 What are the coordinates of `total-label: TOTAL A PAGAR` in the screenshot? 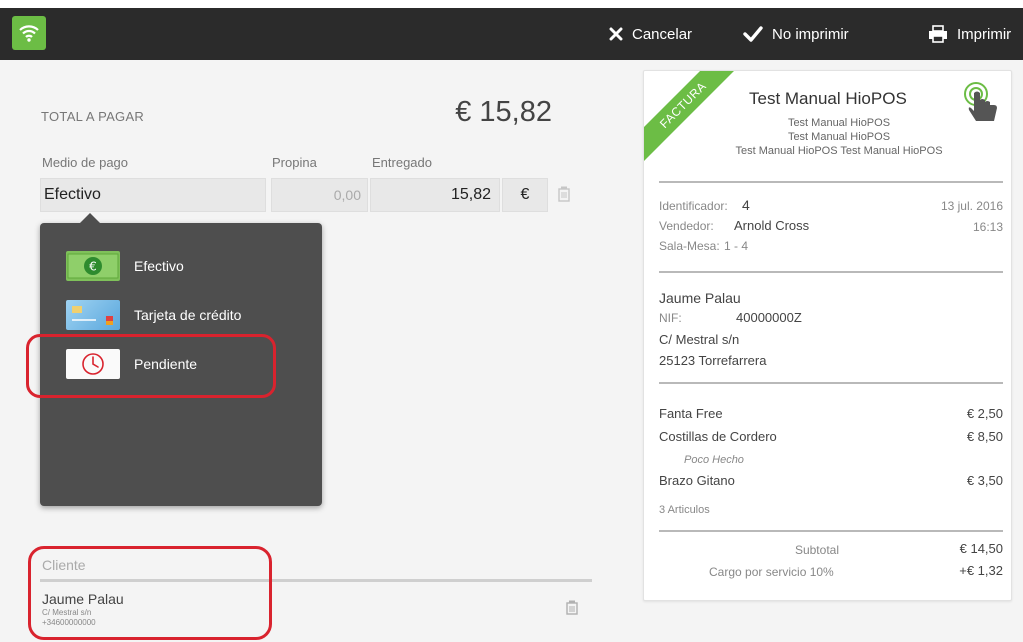 It's located at (93, 116).